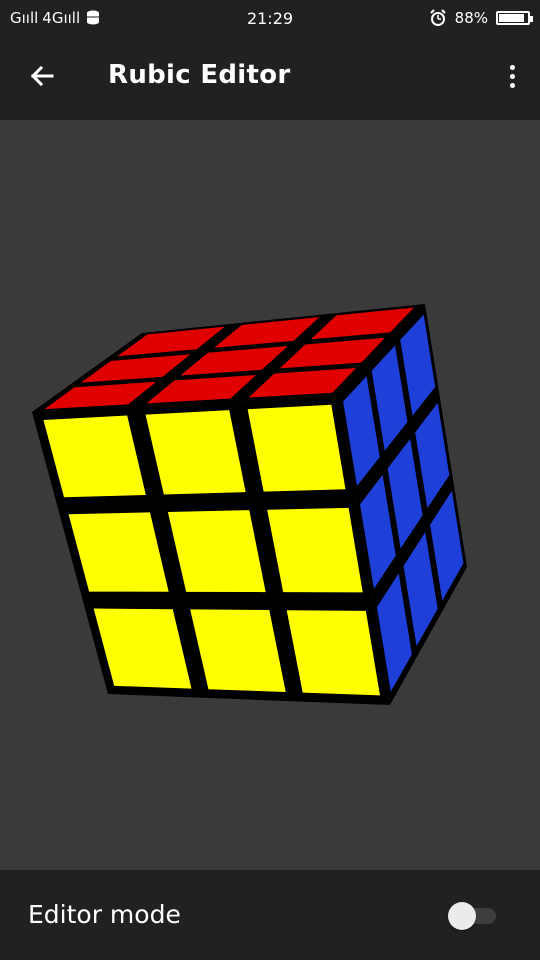  Describe the element at coordinates (512, 67) in the screenshot. I see `more-vert-icon` at that location.